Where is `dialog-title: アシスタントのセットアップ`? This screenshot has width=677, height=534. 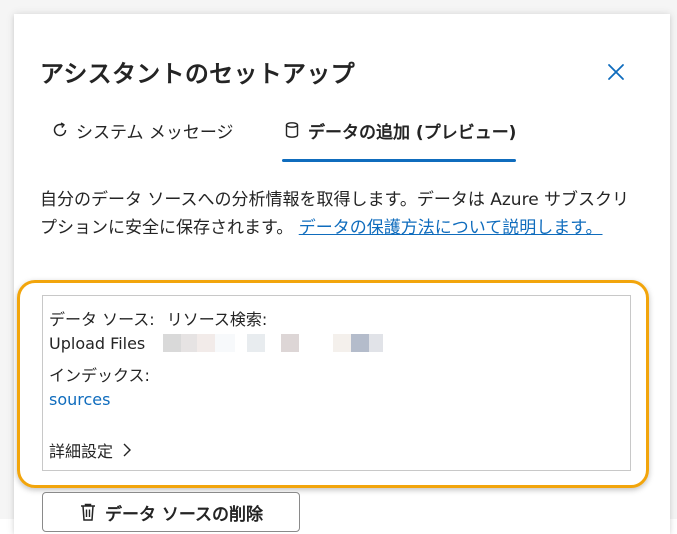
dialog-title: アシスタントのセットアップ is located at coordinates (197, 74).